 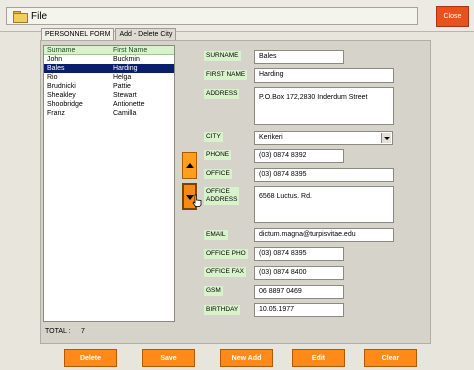 I want to click on list-header: Surname First Name, so click(x=109, y=50).